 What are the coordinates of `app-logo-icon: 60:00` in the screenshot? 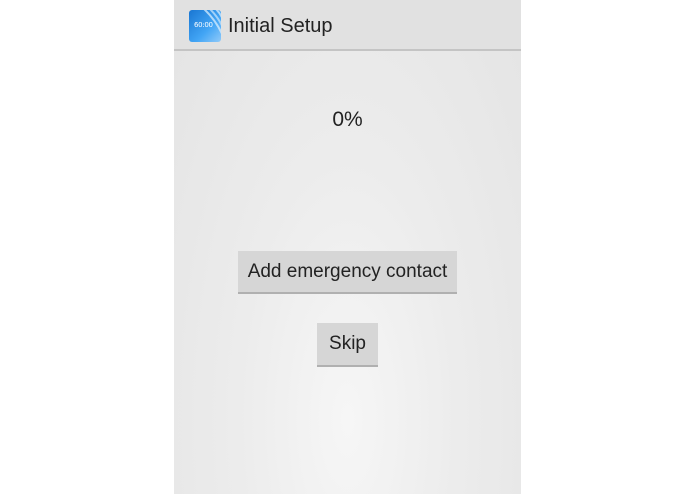 It's located at (205, 26).